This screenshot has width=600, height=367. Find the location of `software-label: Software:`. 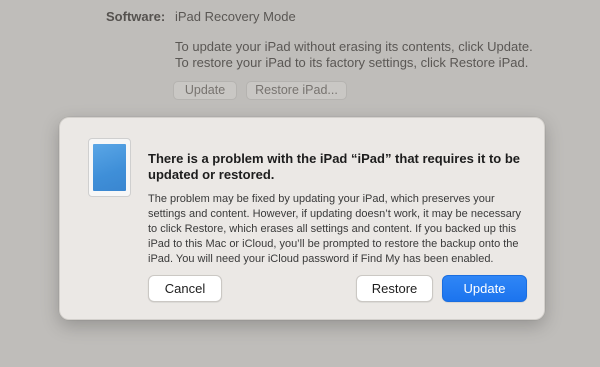

software-label: Software: is located at coordinates (136, 16).